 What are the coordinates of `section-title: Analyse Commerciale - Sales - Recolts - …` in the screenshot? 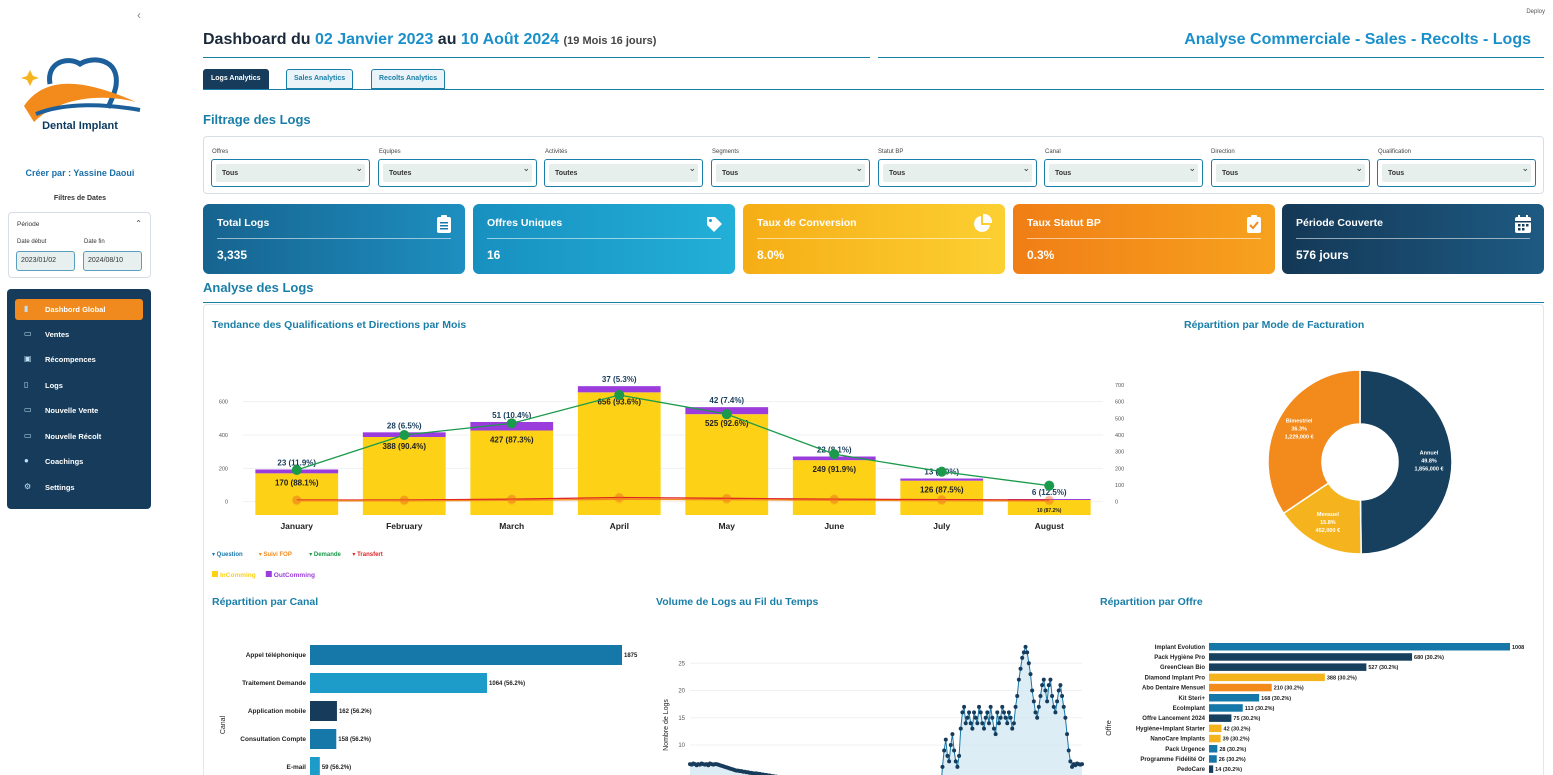 It's located at (1357, 39).